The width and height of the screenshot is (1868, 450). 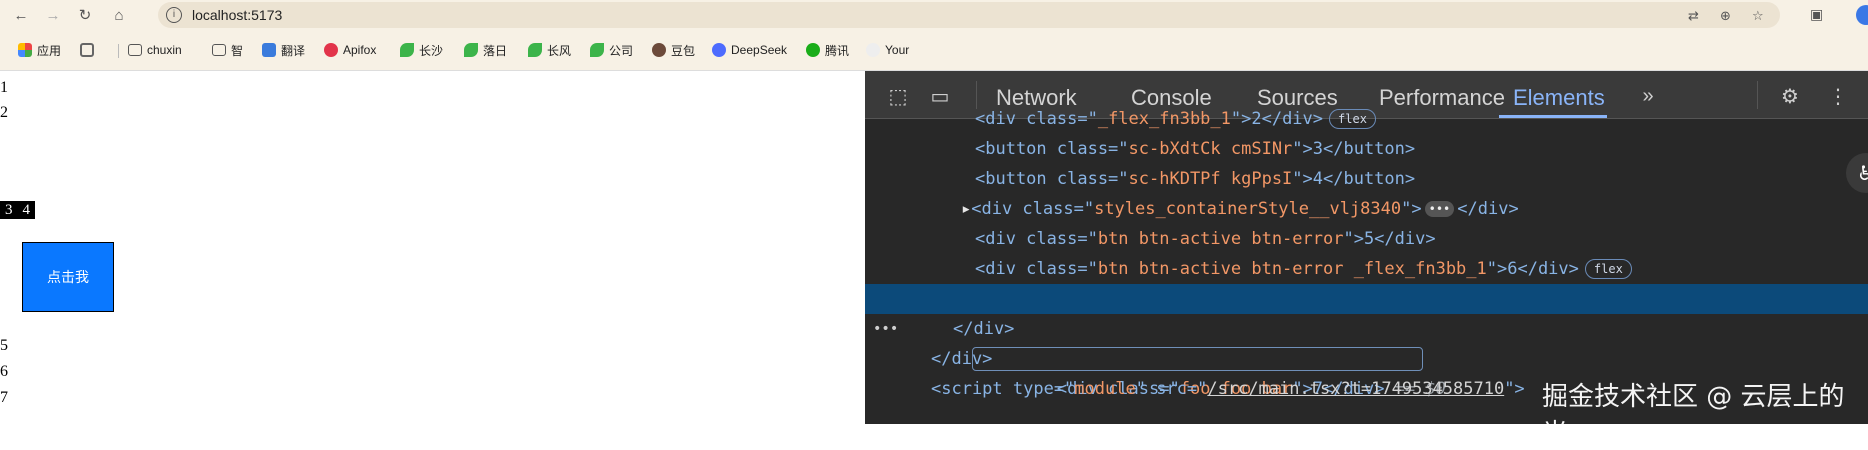 I want to click on address-bar: i localhost:5173 ⇄ ⊕ ☆, so click(x=969, y=15).